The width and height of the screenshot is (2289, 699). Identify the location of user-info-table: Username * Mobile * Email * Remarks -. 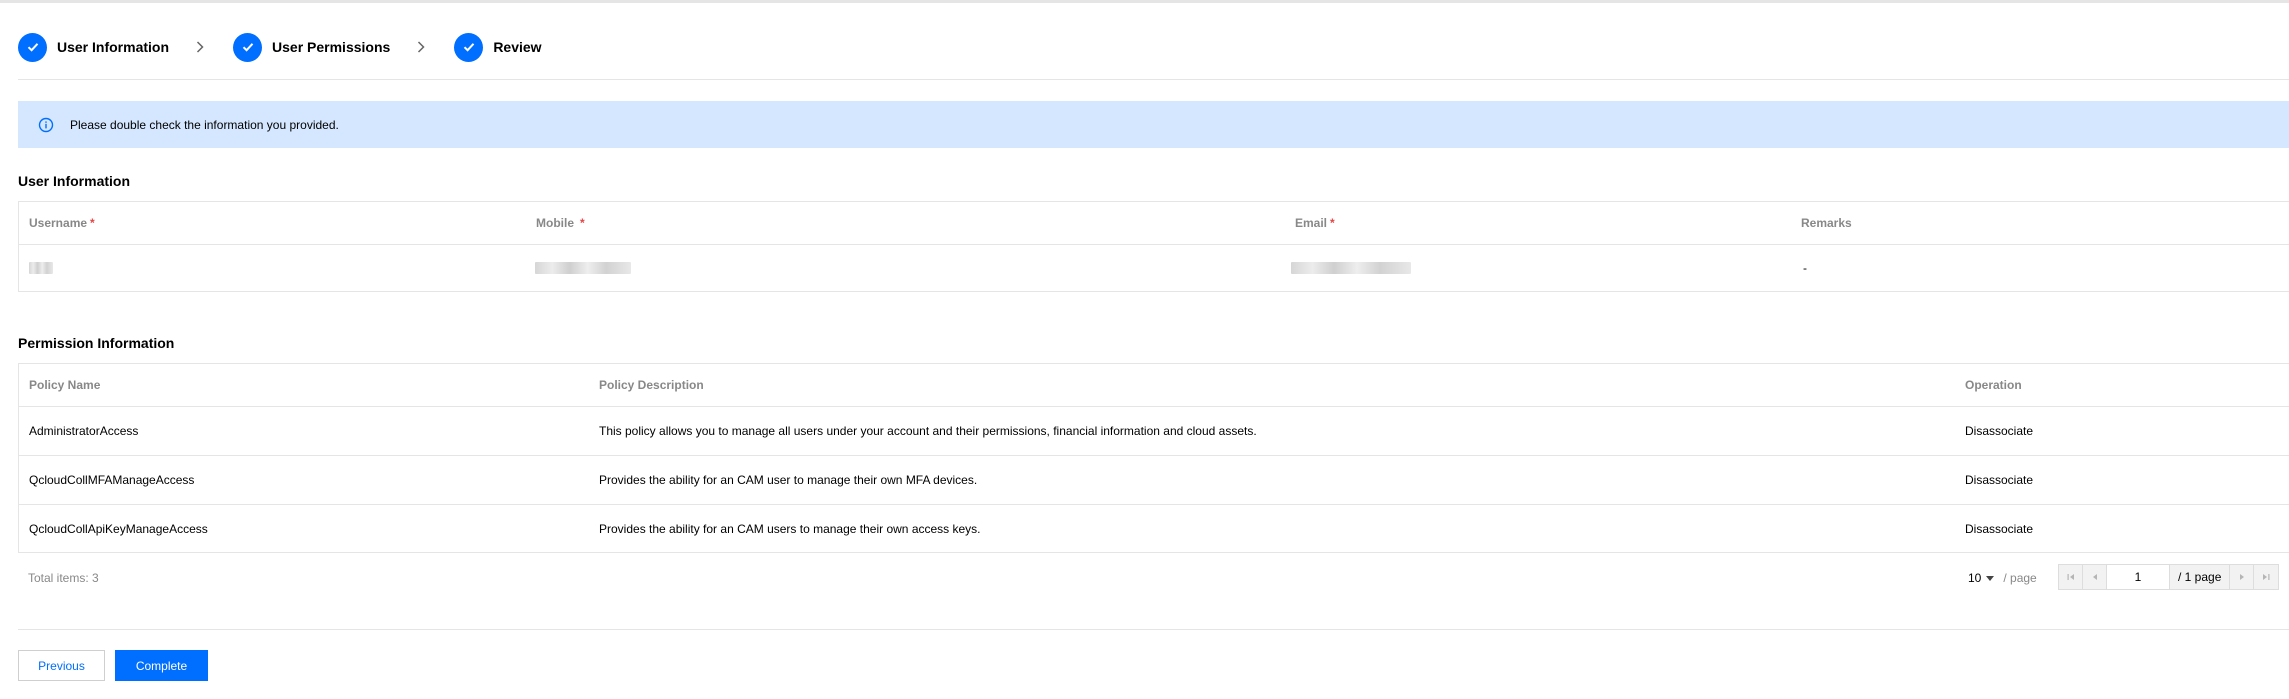
(1153, 246).